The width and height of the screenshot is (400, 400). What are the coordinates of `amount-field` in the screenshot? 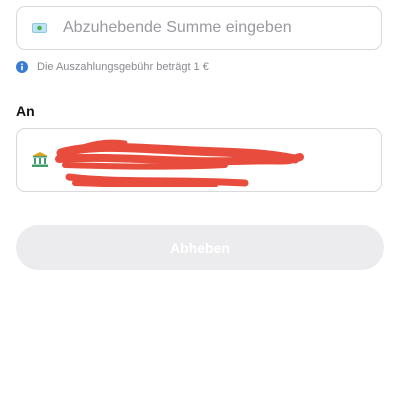 It's located at (199, 28).